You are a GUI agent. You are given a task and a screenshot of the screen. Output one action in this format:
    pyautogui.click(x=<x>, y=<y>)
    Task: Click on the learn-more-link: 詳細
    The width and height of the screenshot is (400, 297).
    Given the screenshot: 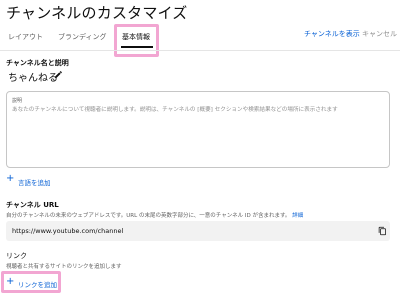 What is the action you would take?
    pyautogui.click(x=297, y=216)
    